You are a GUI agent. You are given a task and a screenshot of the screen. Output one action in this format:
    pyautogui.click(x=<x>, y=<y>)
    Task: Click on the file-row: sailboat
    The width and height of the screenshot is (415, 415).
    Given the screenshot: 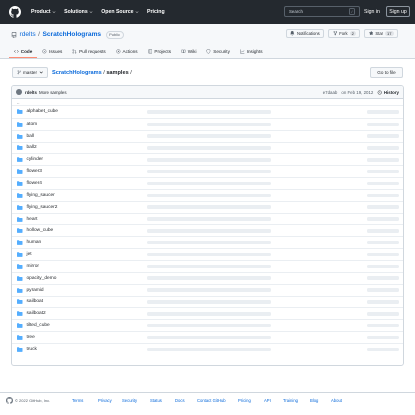 What is the action you would take?
    pyautogui.click(x=207, y=301)
    